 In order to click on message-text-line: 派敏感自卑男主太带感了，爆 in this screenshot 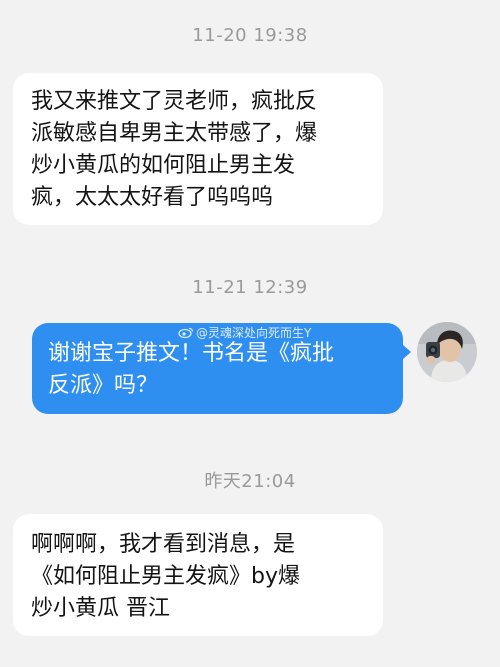, I will do `click(174, 133)`.